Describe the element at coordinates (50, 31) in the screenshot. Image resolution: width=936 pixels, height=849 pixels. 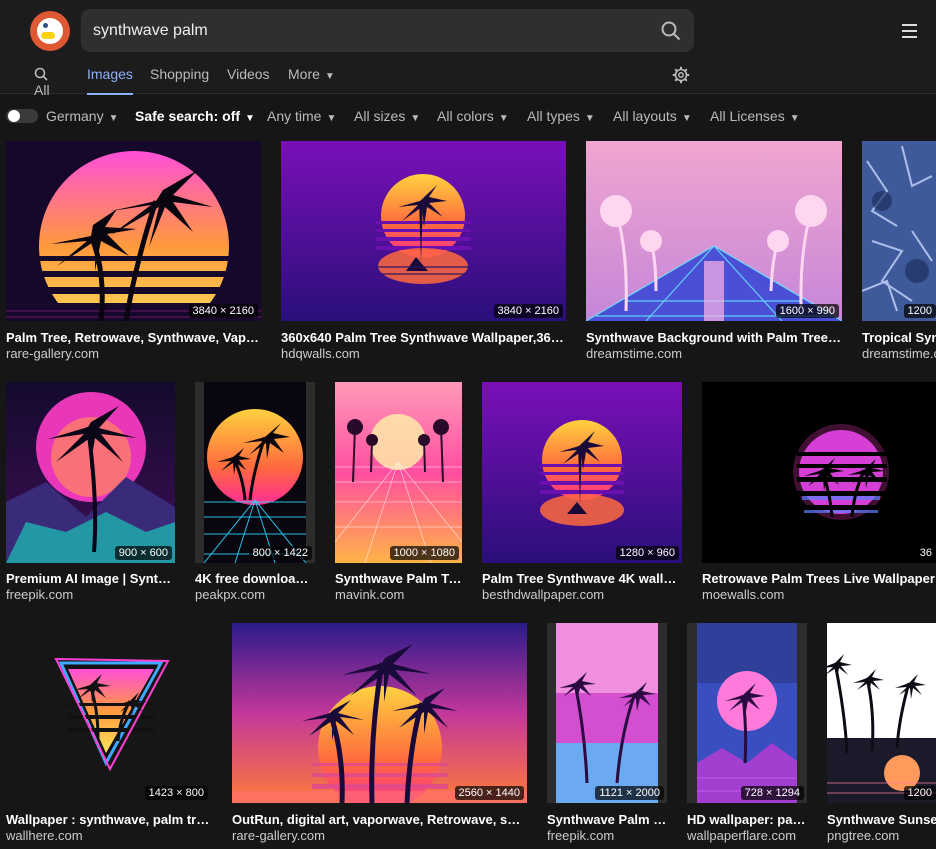
I see `duckduckgo-logo` at that location.